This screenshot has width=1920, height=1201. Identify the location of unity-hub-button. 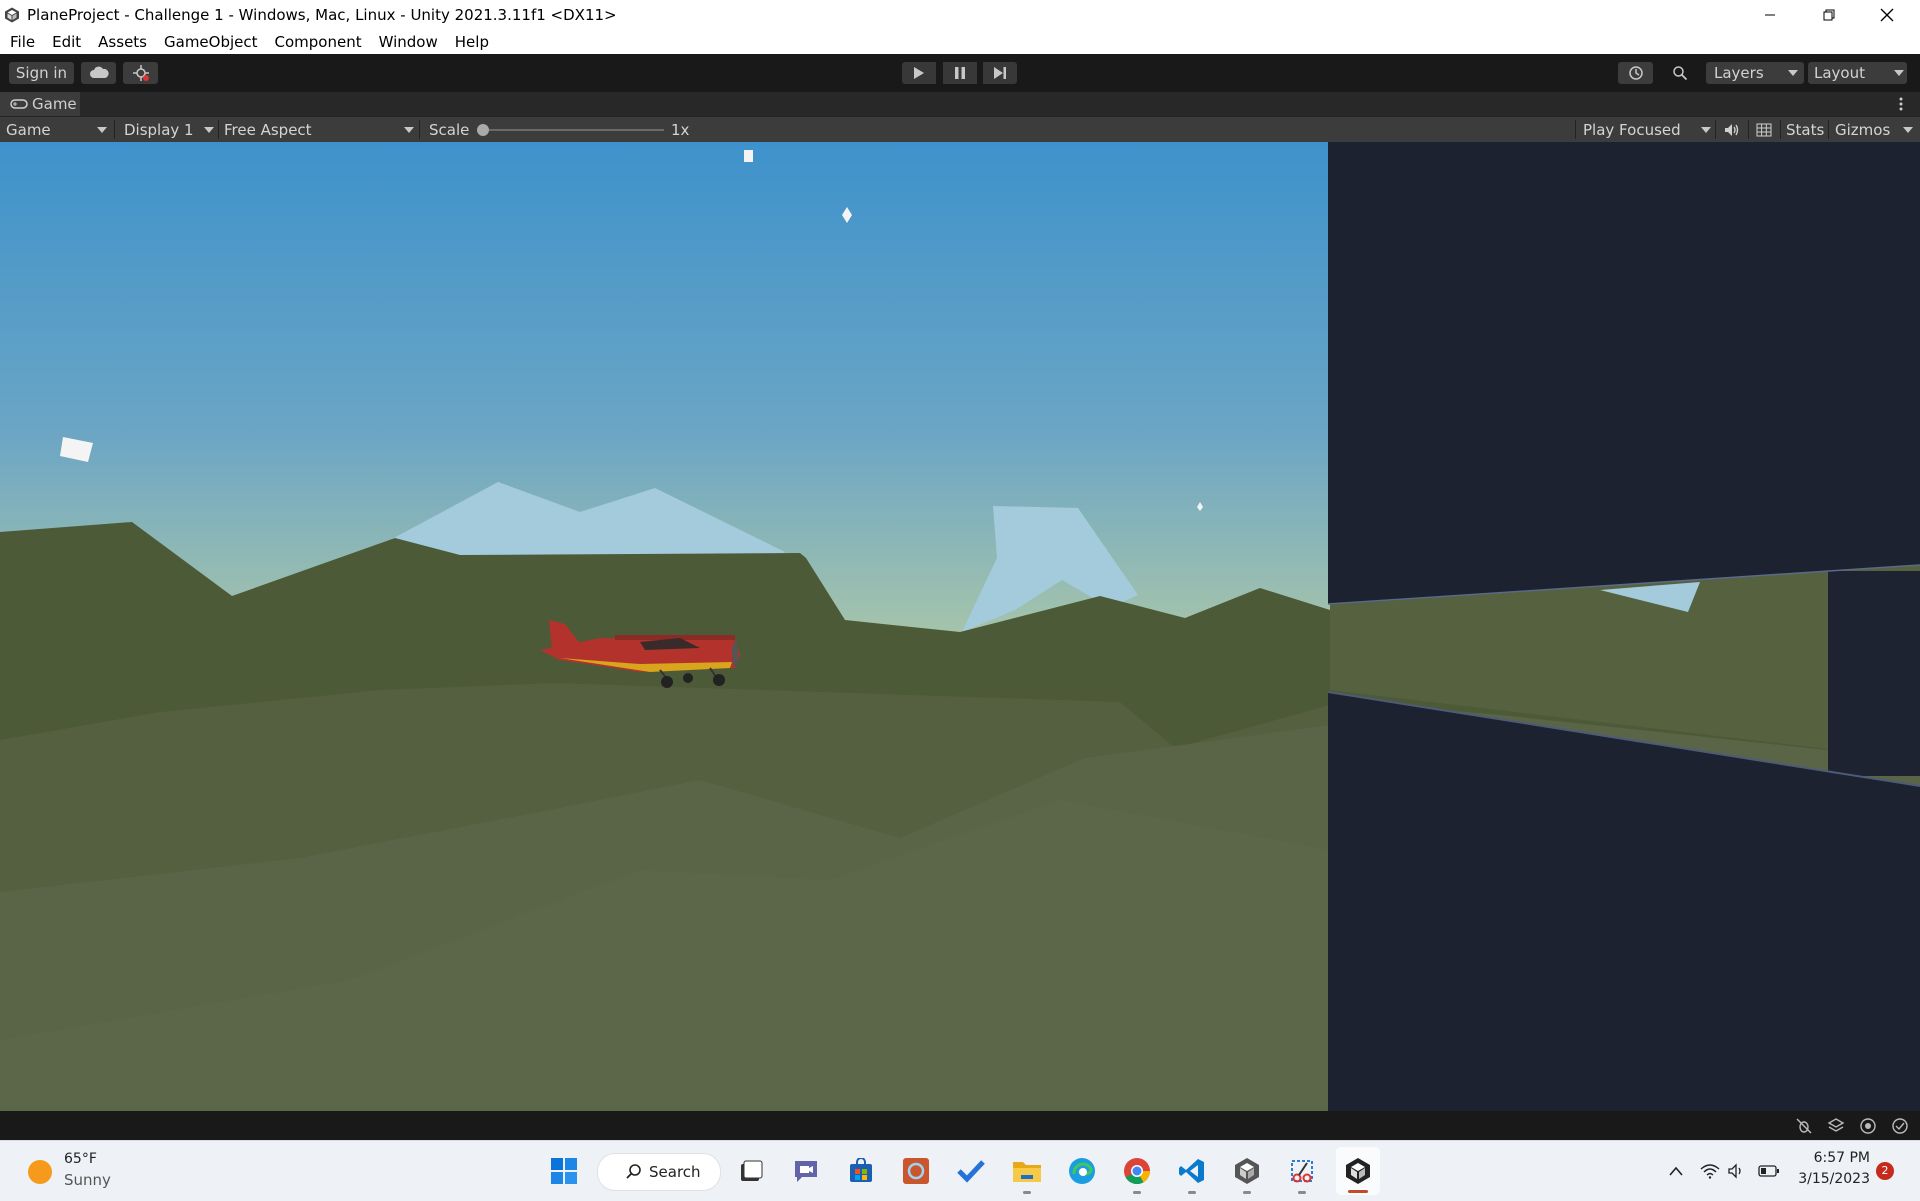
(1247, 1171).